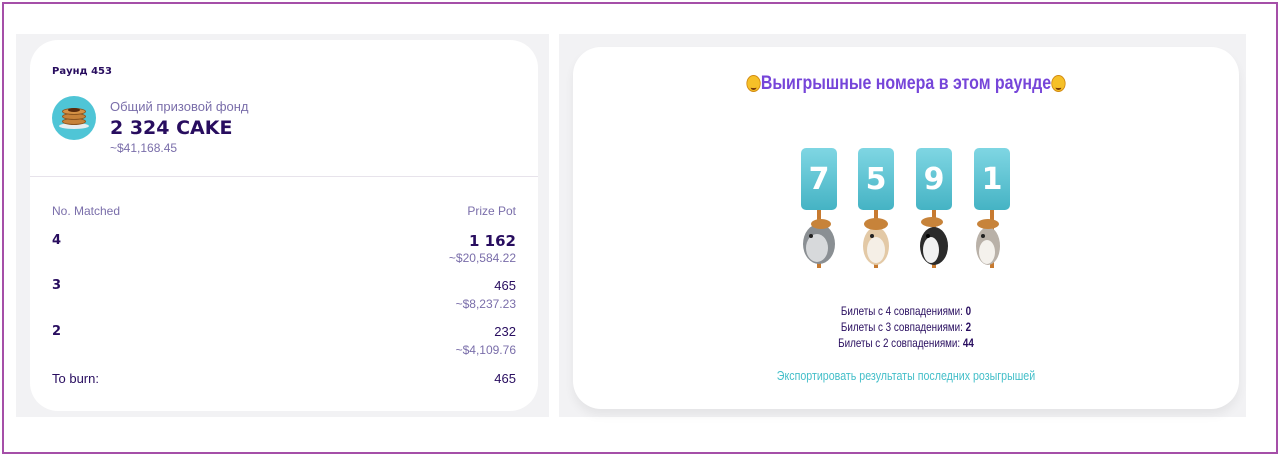  Describe the element at coordinates (57, 331) in the screenshot. I see `matched-count-2: 2` at that location.